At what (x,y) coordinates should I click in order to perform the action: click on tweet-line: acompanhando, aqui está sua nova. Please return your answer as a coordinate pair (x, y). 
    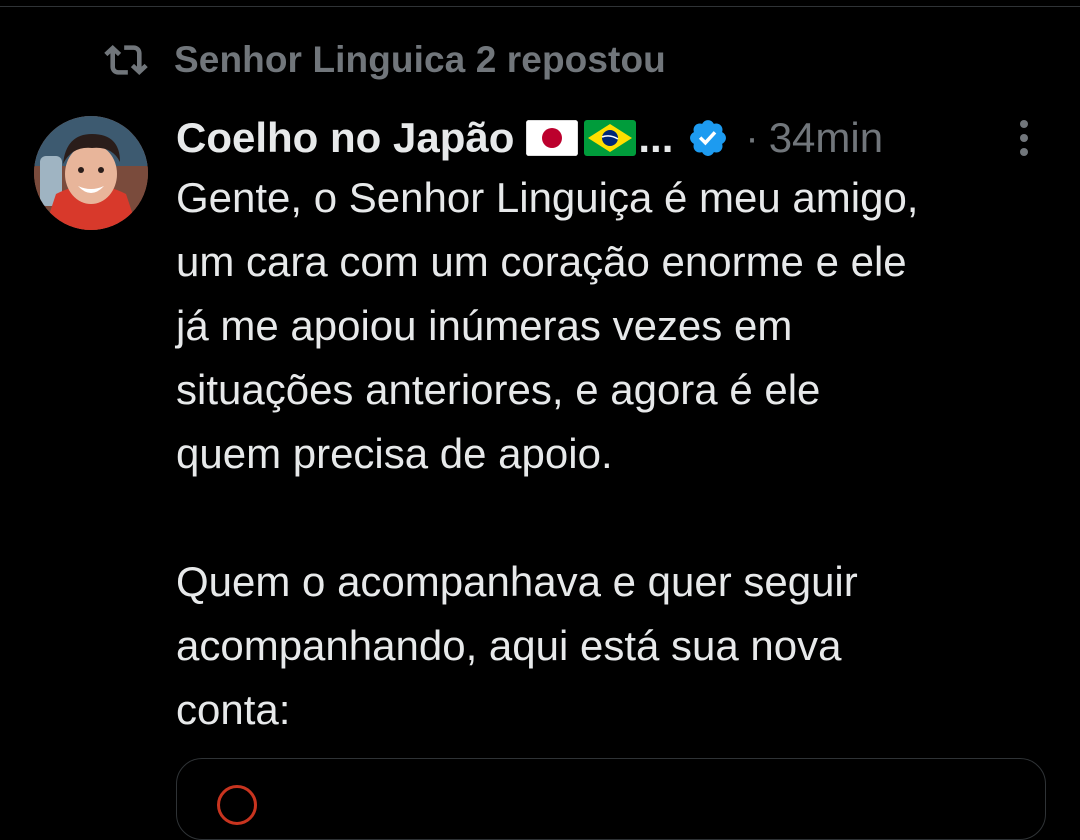
    Looking at the image, I should click on (509, 645).